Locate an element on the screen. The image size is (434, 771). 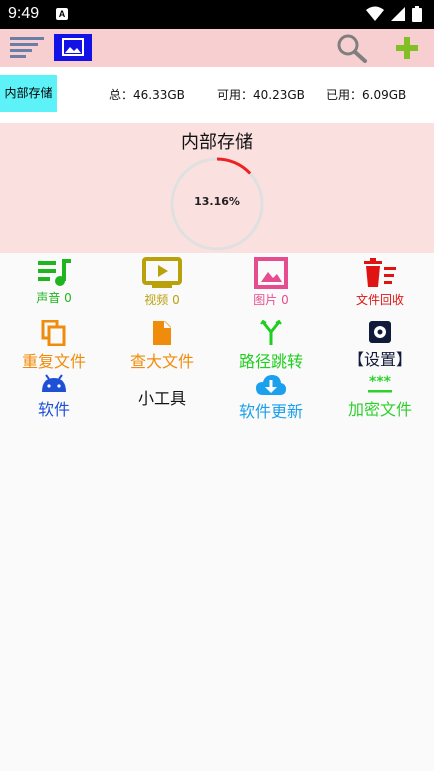
android-icon is located at coordinates (54, 383).